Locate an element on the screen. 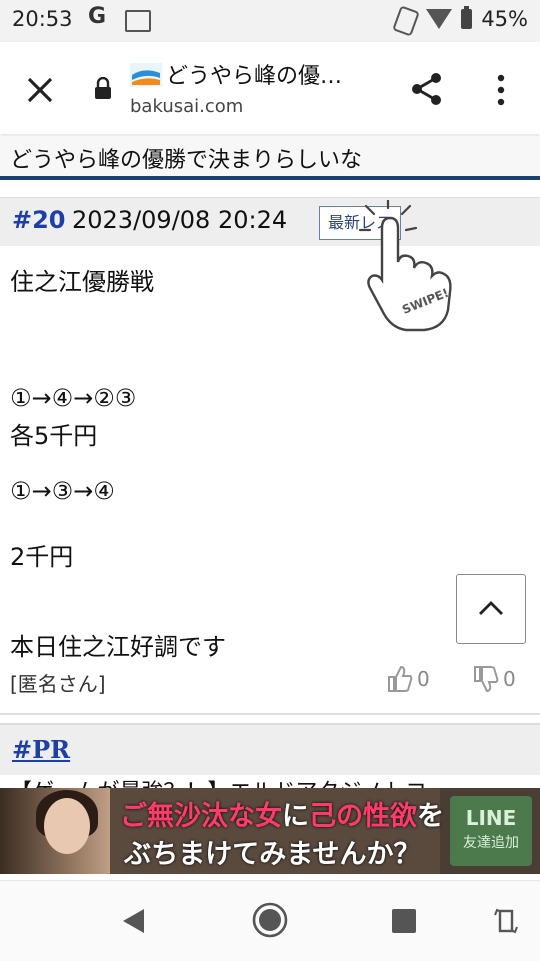  nfc-icon is located at coordinates (406, 21).